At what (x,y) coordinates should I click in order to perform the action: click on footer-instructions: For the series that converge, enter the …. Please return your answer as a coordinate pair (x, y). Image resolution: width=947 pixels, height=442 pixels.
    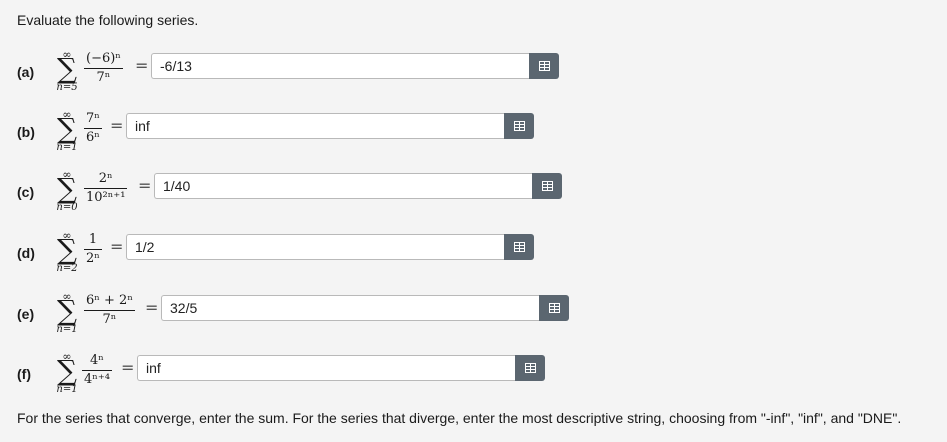
    Looking at the image, I should click on (459, 418).